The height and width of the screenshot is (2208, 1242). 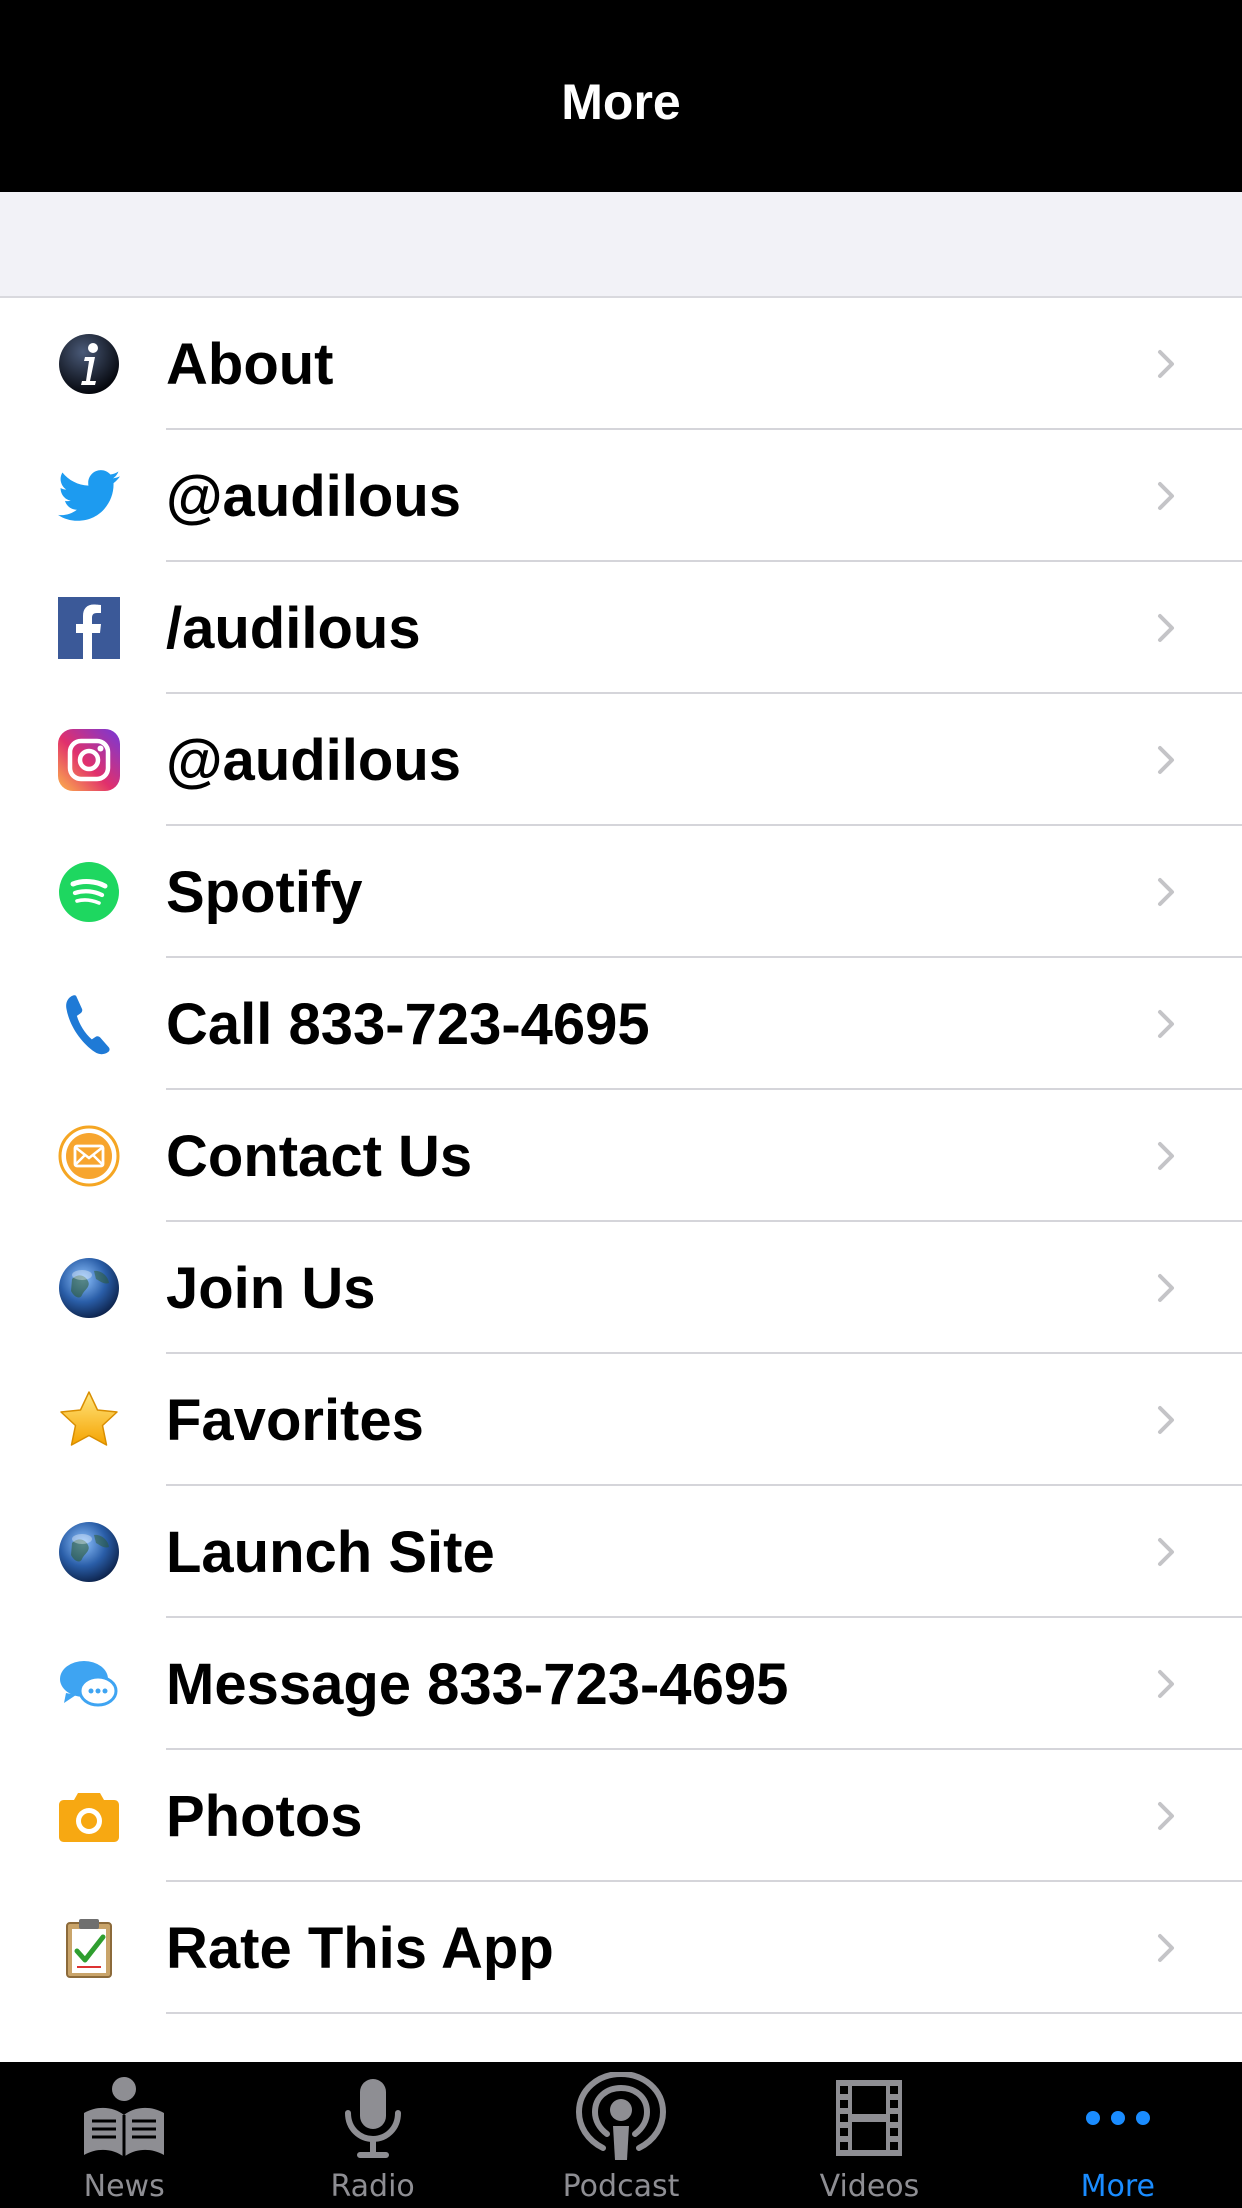 I want to click on tab-radio: Radio, so click(x=372, y=2135).